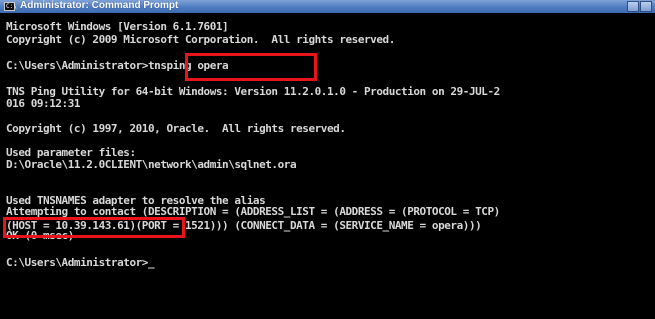  I want to click on command-prompt-icon: C:\, so click(10, 6).